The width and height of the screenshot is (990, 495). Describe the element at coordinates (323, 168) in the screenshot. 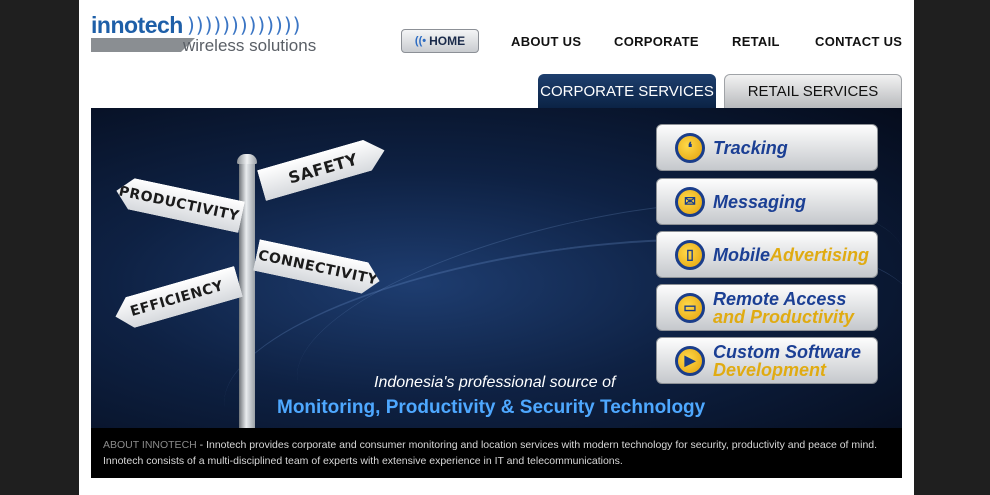

I see `sign-safety: SAFETY` at that location.